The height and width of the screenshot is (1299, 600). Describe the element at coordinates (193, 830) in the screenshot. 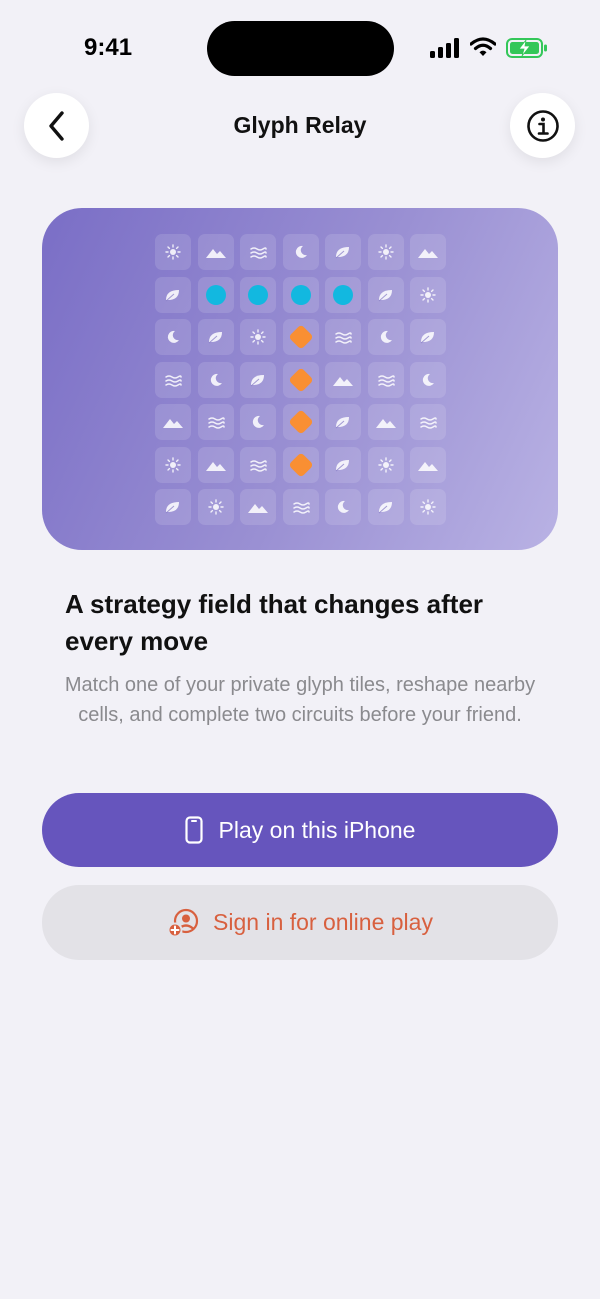

I see `iphone-icon` at that location.